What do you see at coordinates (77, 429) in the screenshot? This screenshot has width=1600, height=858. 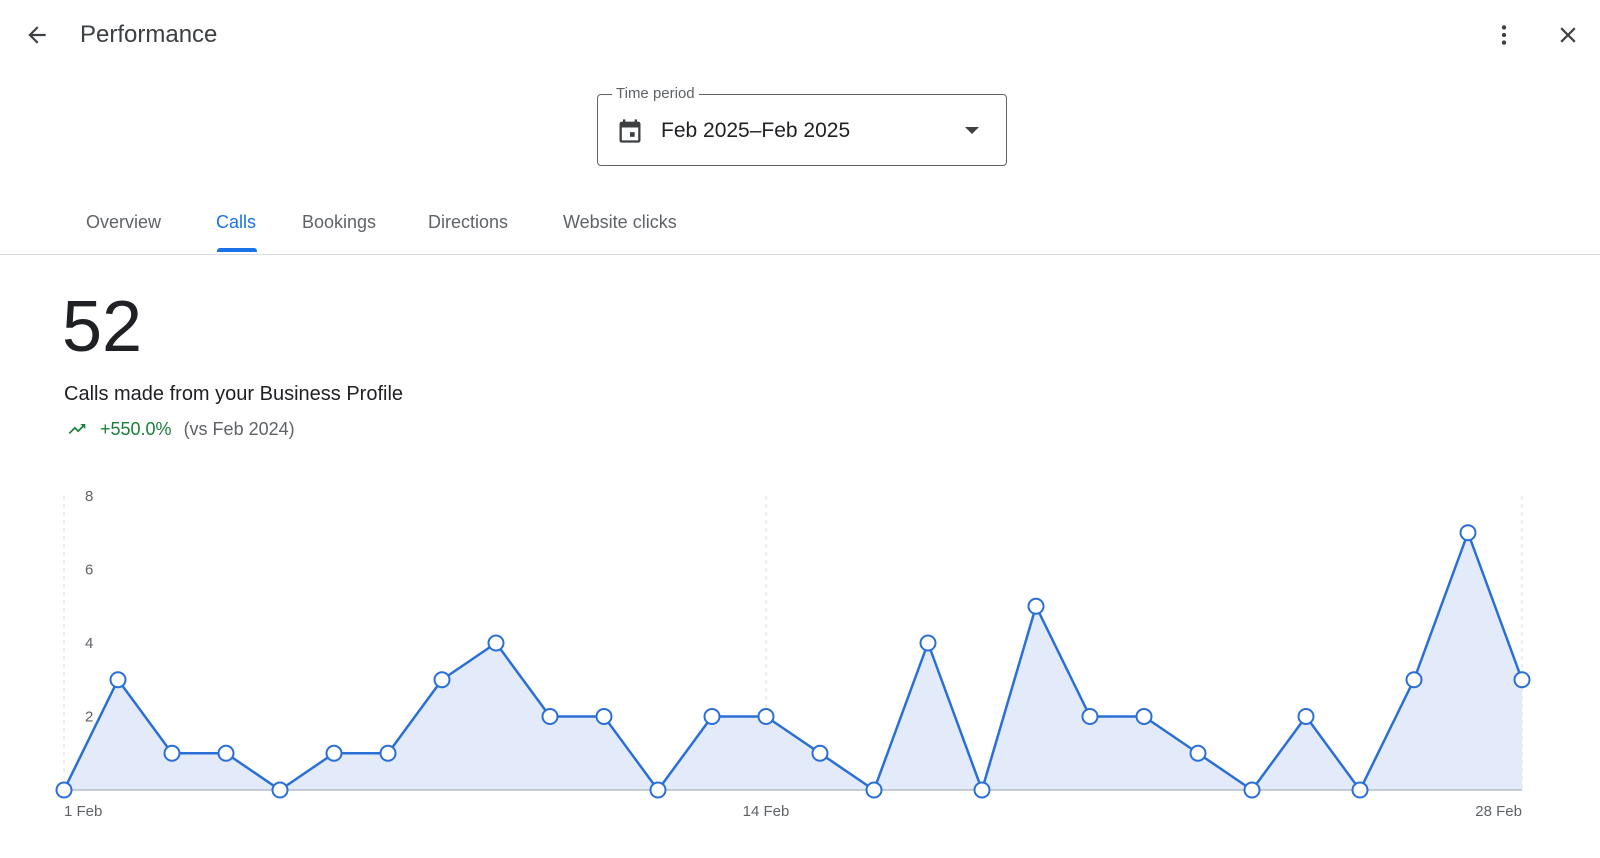 I see `trending-up-icon` at bounding box center [77, 429].